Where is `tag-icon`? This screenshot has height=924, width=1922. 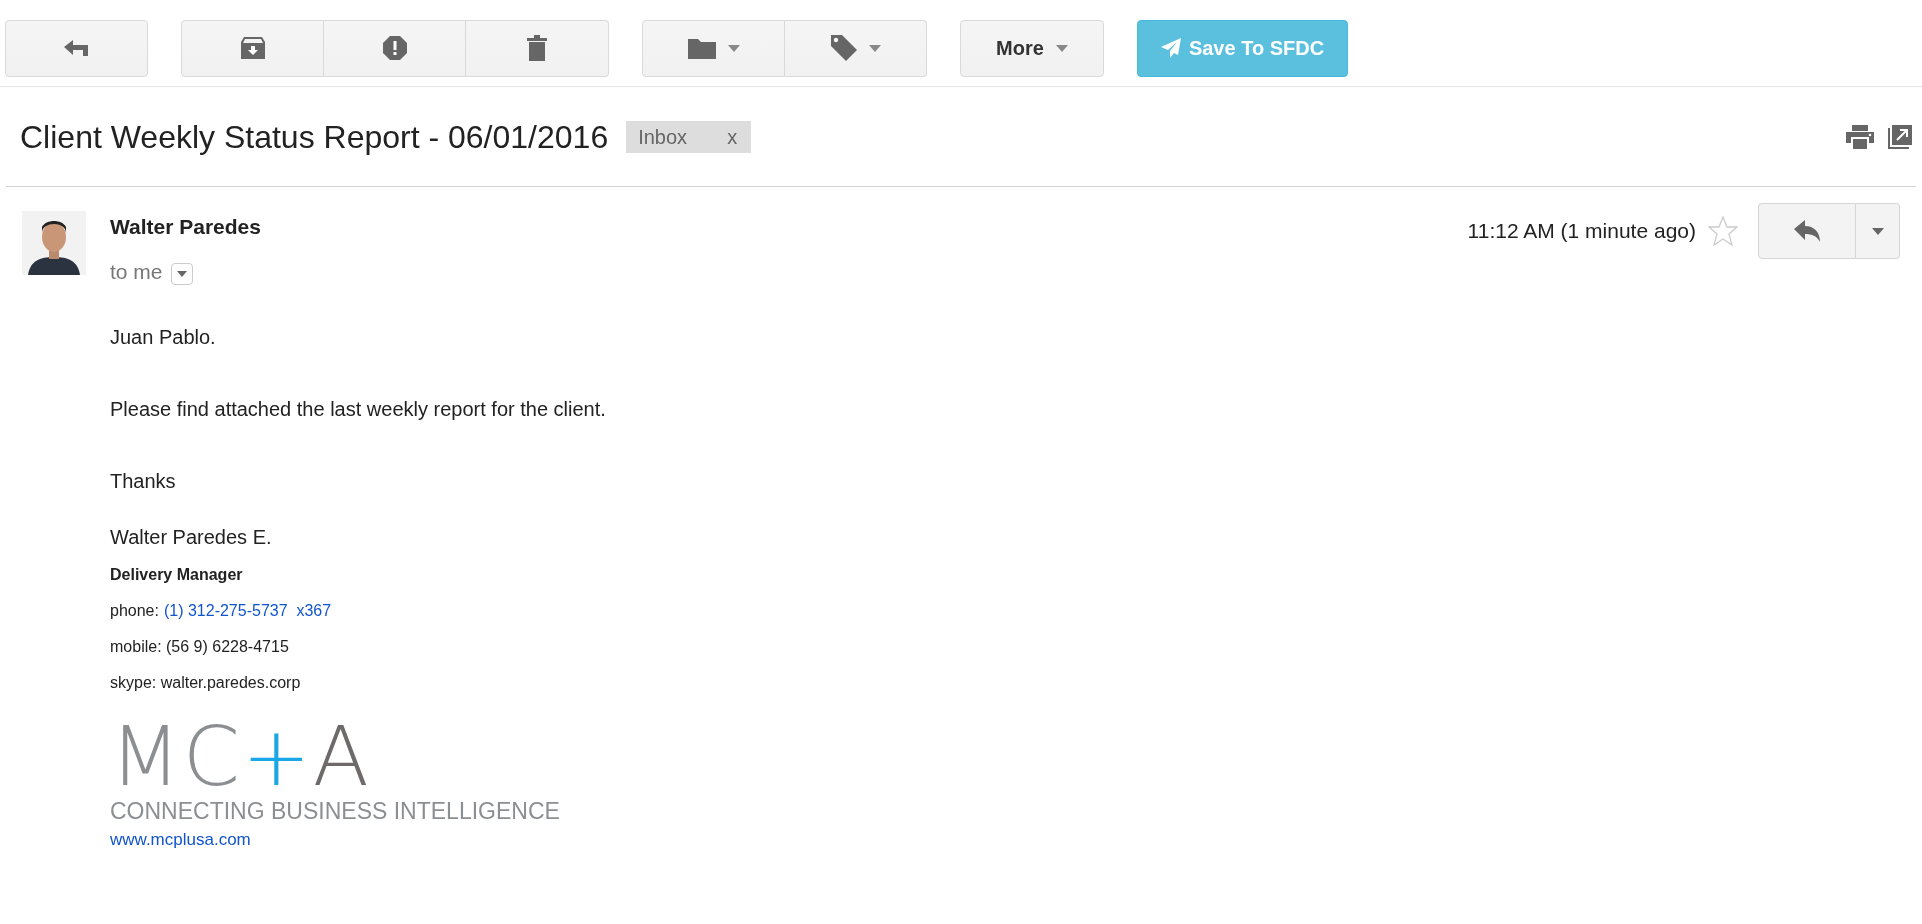
tag-icon is located at coordinates (843, 48).